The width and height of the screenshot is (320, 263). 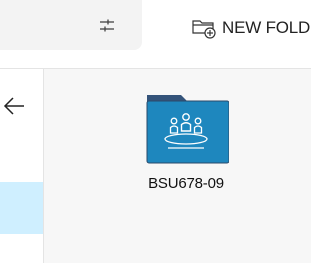 I want to click on new-folder-button: NEW FOLD, so click(x=250, y=28).